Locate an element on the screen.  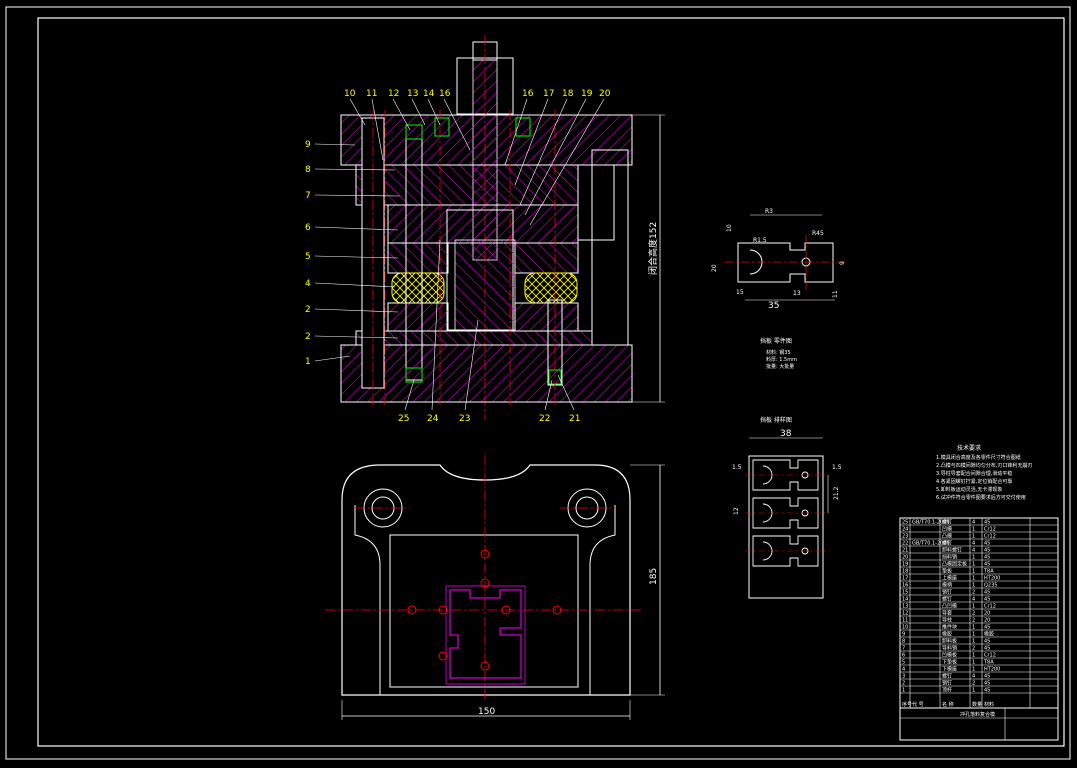
bom-header-cell: 数量 is located at coordinates (977, 704).